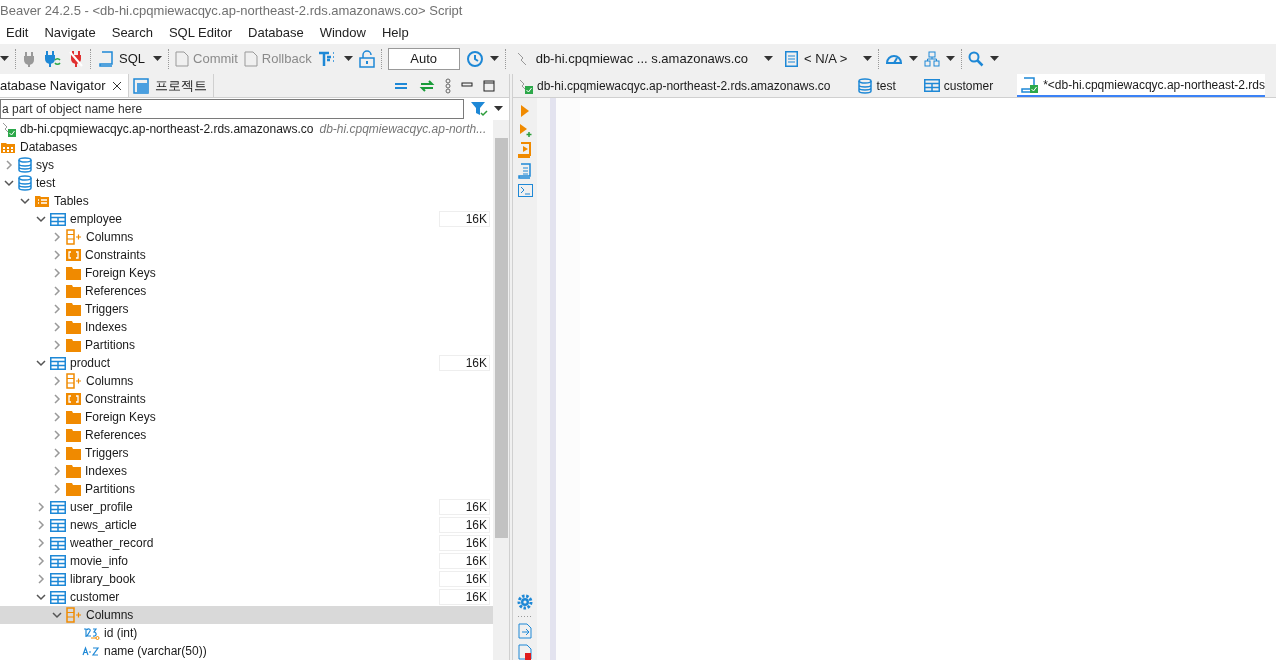  I want to click on tree-item: Tables, so click(246, 201).